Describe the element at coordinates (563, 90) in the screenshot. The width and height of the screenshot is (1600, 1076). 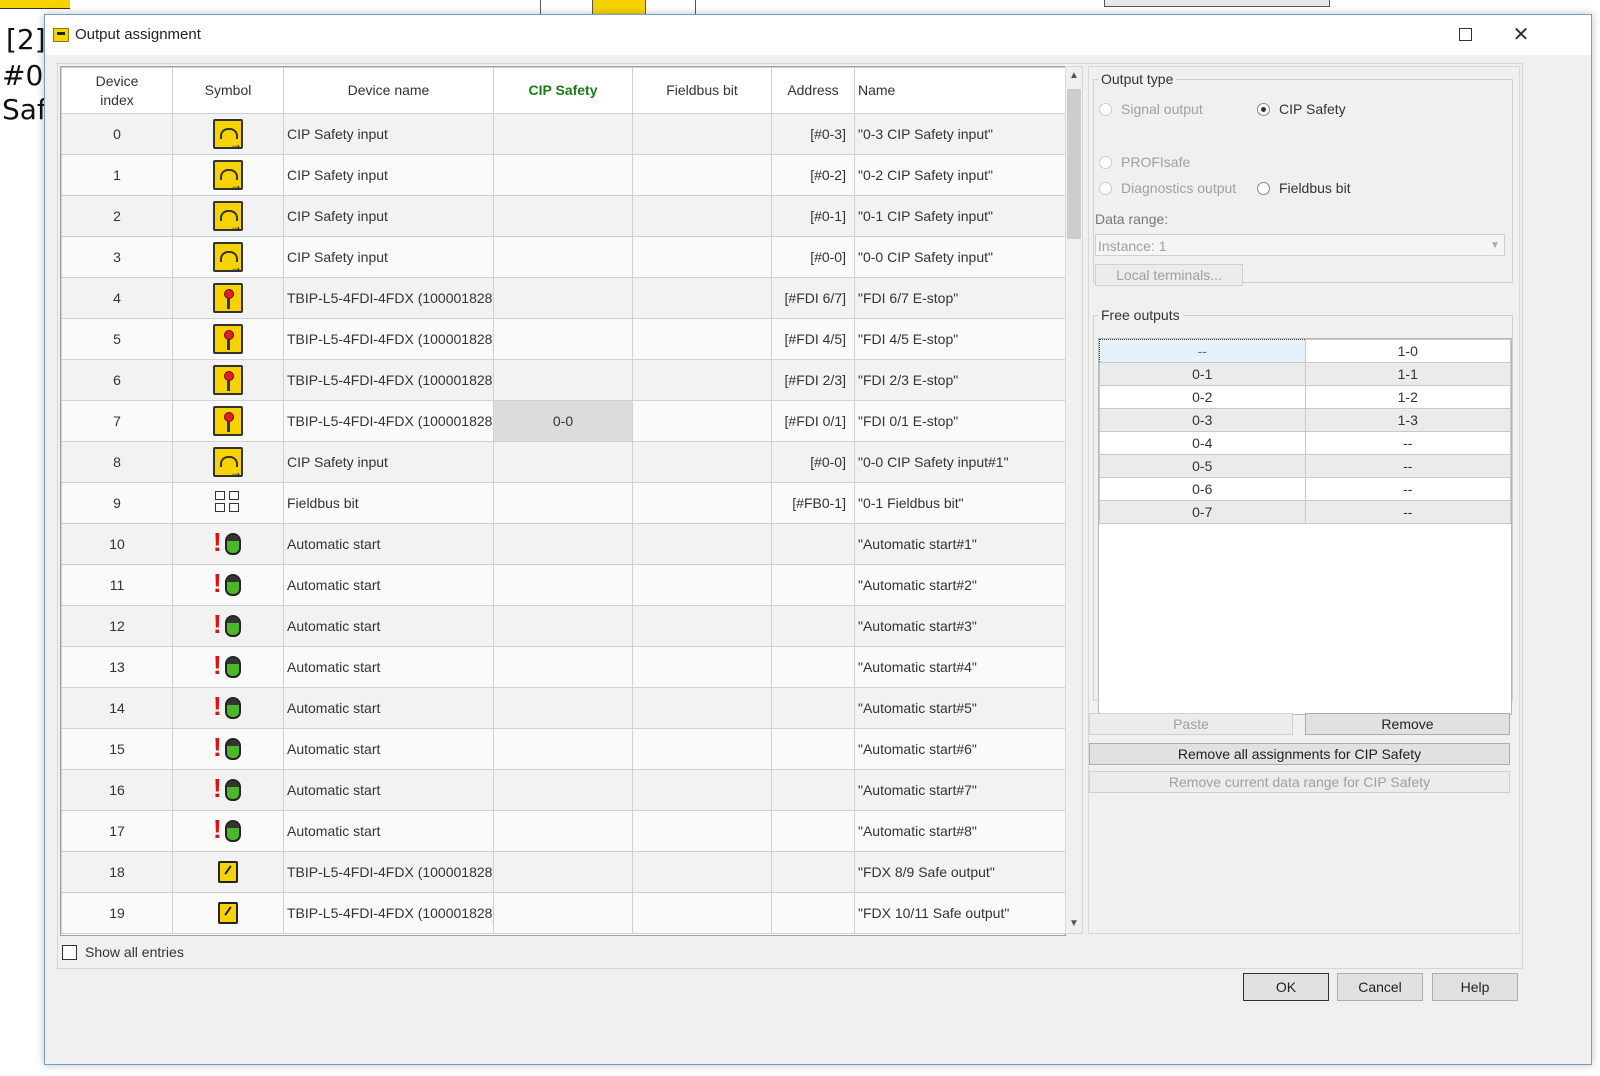
I see `column-cip-safety: CIP Safety` at that location.